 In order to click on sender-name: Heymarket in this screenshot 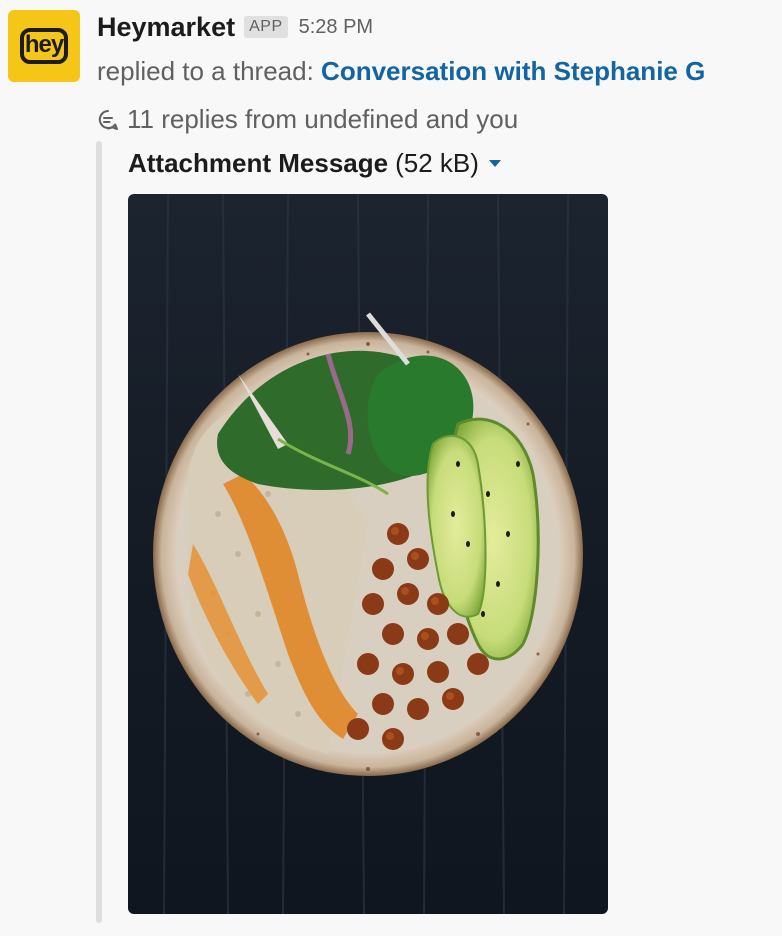, I will do `click(166, 27)`.